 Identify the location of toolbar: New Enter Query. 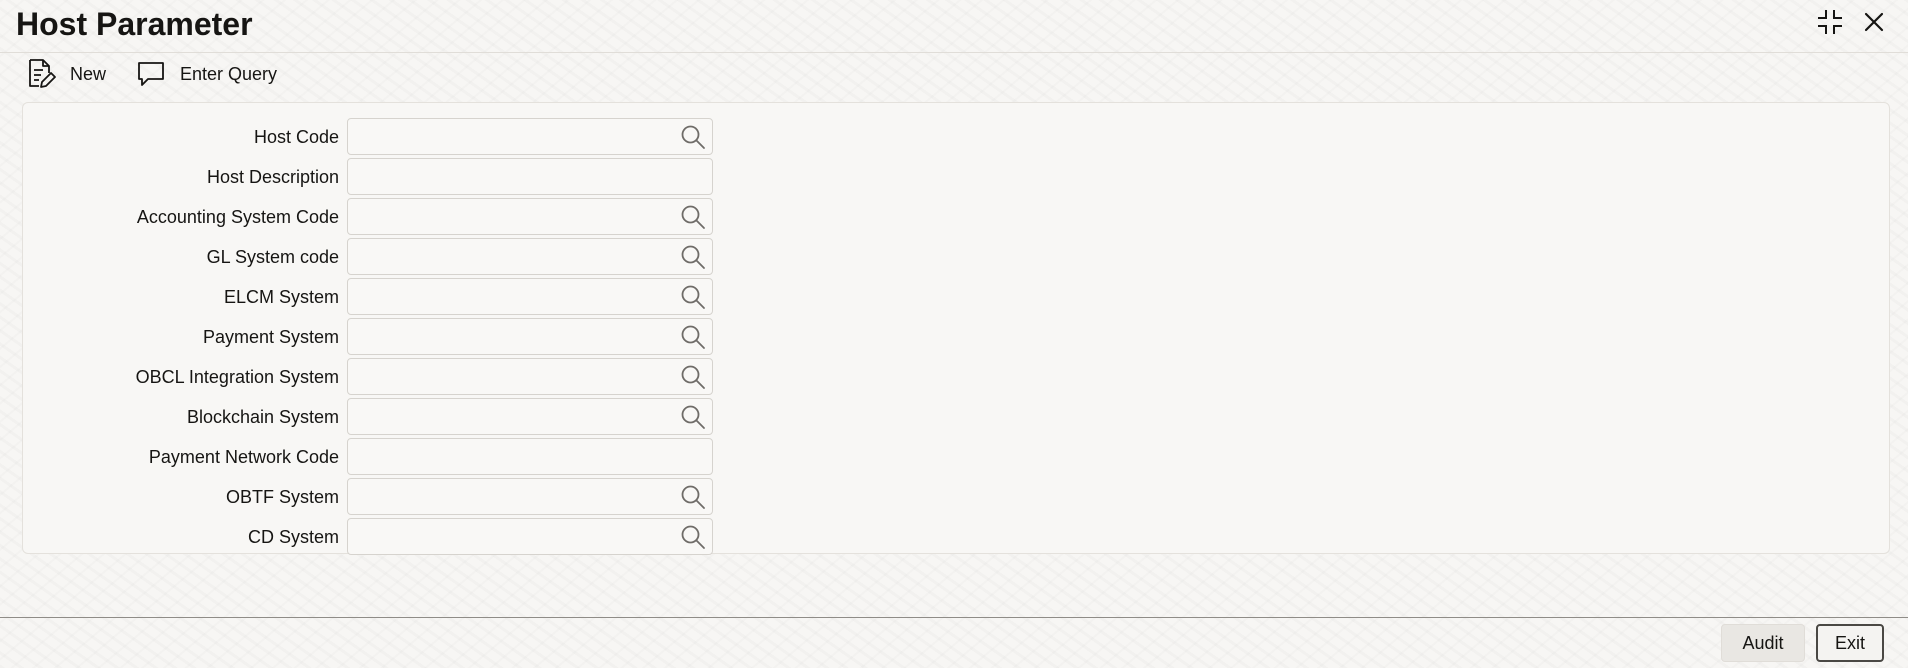
(151, 74).